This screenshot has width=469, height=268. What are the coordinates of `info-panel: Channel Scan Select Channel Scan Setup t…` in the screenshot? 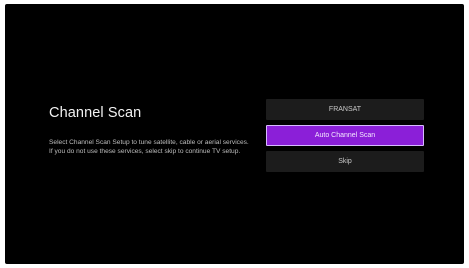 It's located at (149, 130).